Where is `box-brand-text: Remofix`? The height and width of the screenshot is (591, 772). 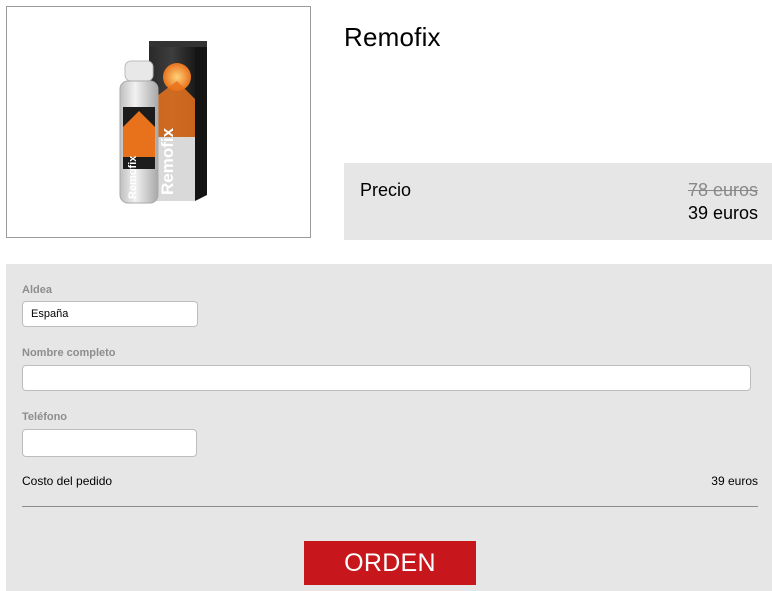 box-brand-text: Remofix is located at coordinates (167, 161).